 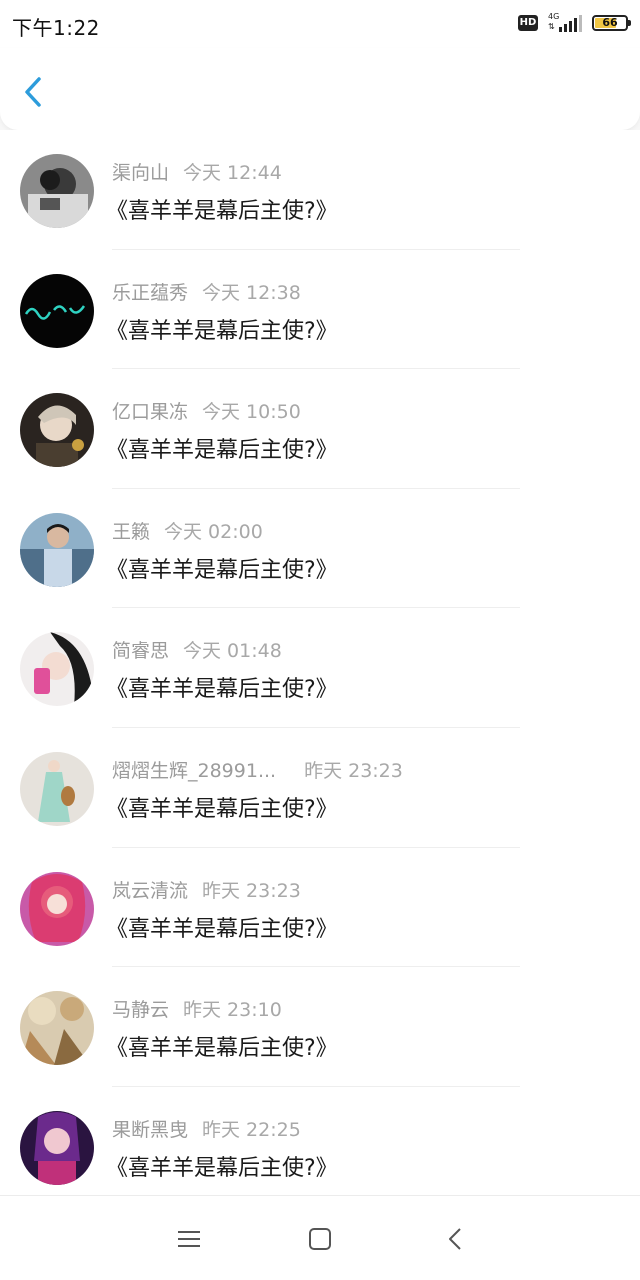 What do you see at coordinates (150, 292) in the screenshot?
I see `sender-name: 乐正蕴秀` at bounding box center [150, 292].